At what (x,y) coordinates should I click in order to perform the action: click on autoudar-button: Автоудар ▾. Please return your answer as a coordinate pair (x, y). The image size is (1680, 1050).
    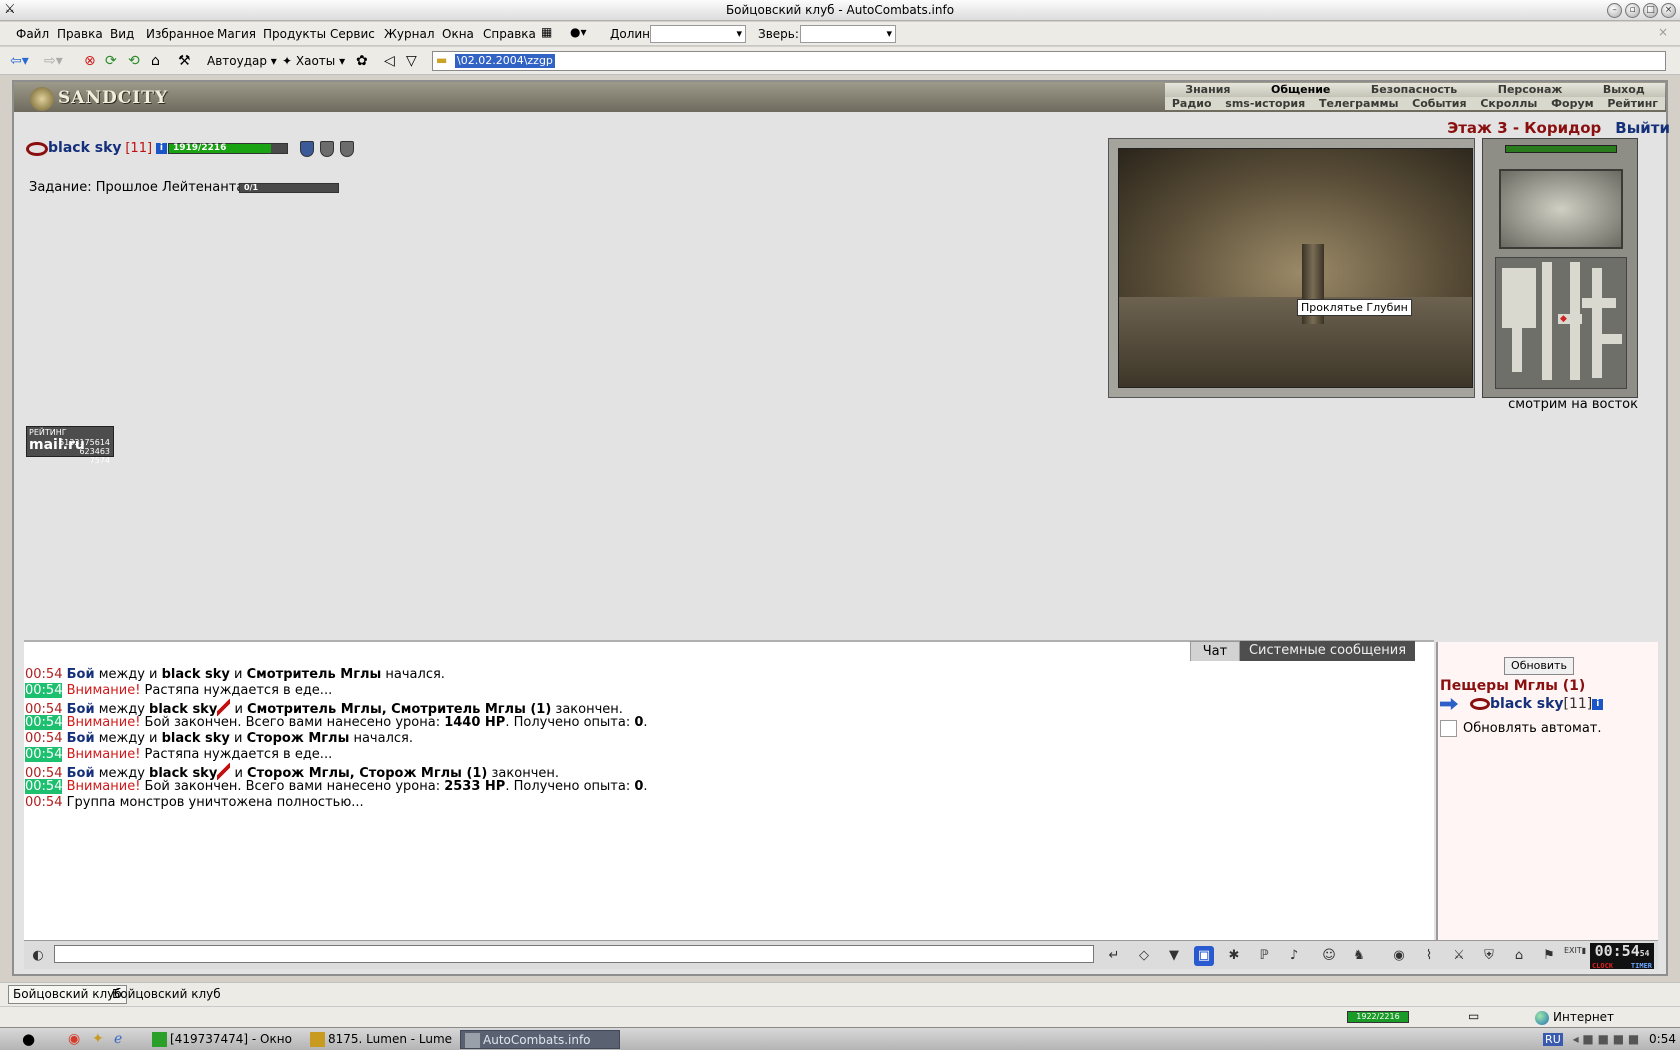
    Looking at the image, I should click on (242, 61).